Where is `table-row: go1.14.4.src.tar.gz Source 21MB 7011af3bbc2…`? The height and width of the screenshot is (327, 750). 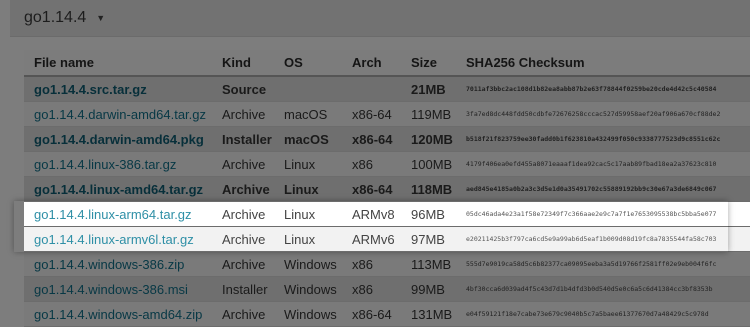
table-row: go1.14.4.src.tar.gz Source 21MB 7011af3bbc2… is located at coordinates (387, 89).